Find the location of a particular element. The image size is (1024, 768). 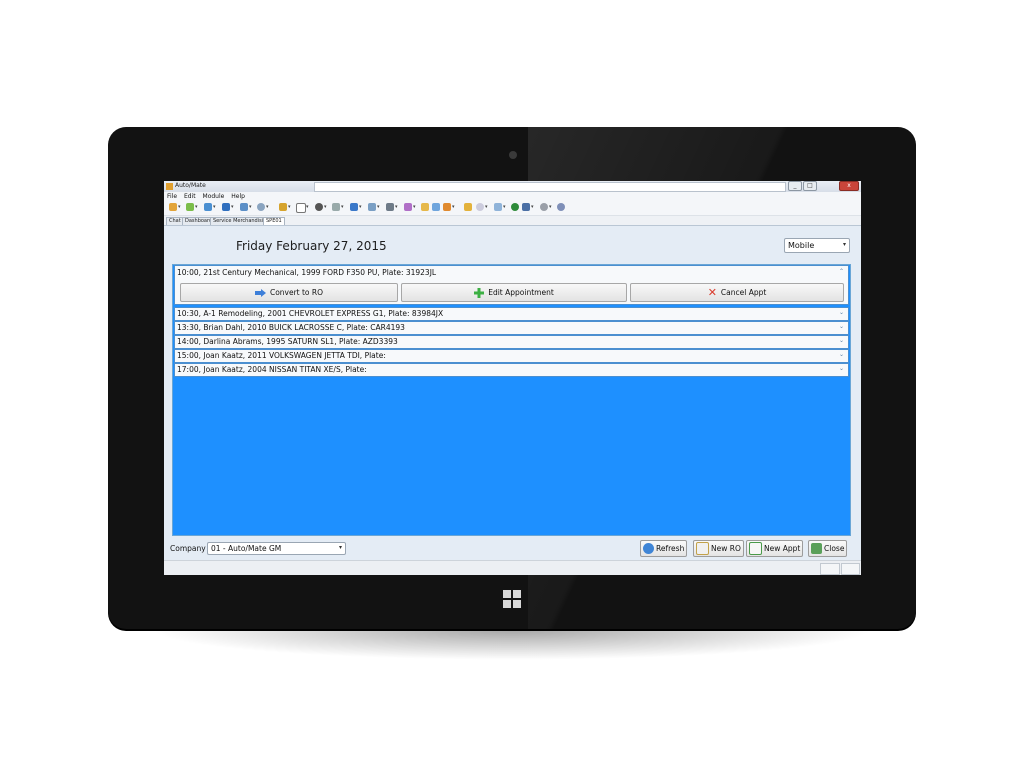

toolbar-dashboard-icon is located at coordinates (480, 207).